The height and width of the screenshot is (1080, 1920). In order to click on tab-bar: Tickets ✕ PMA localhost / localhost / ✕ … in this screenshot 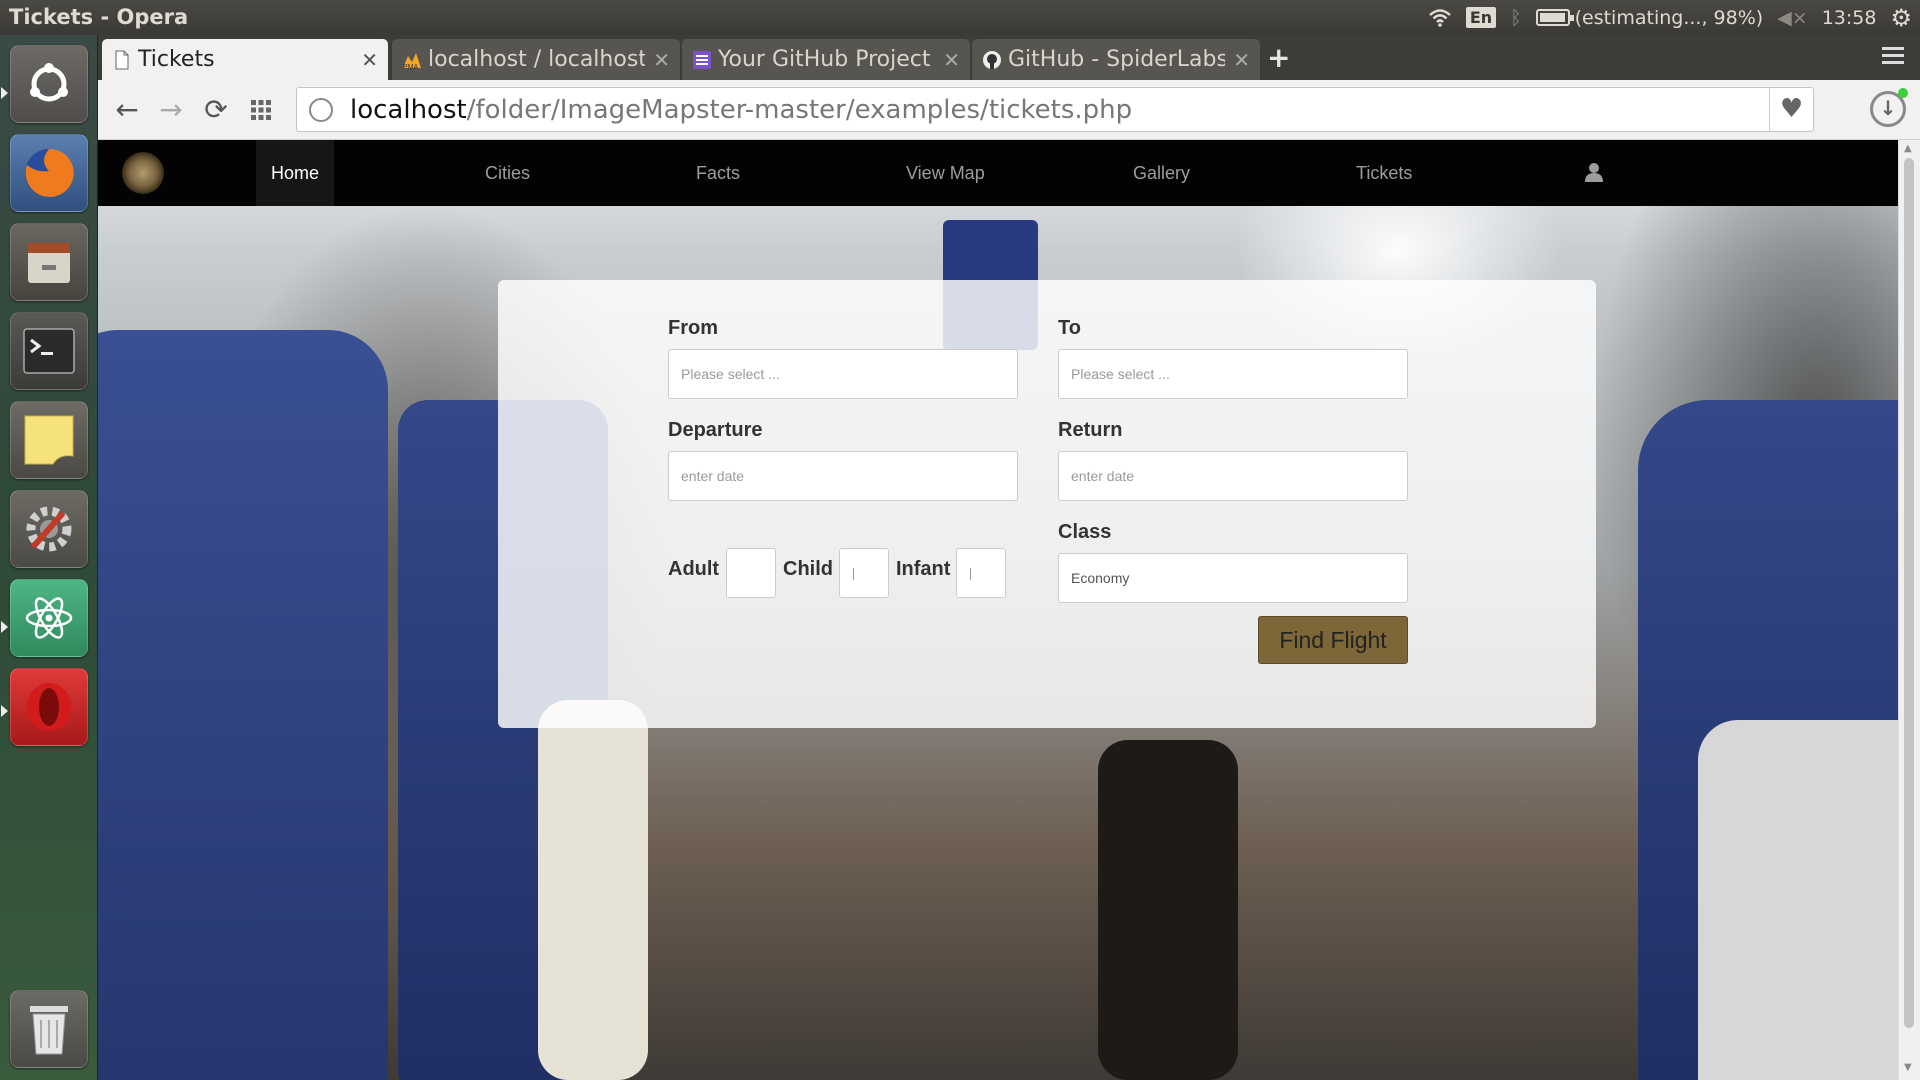, I will do `click(1009, 57)`.